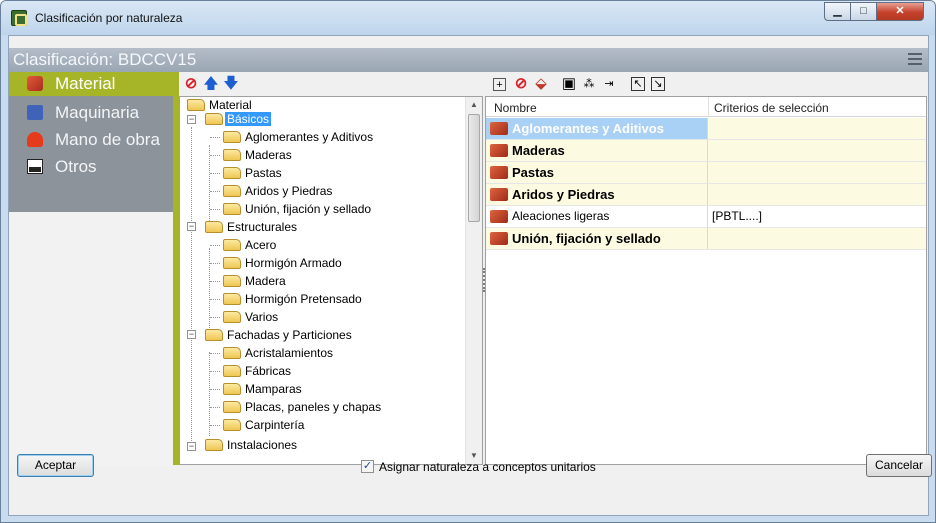 The image size is (936, 523). What do you see at coordinates (515, 108) in the screenshot?
I see `column-header-nombre: Nombre` at bounding box center [515, 108].